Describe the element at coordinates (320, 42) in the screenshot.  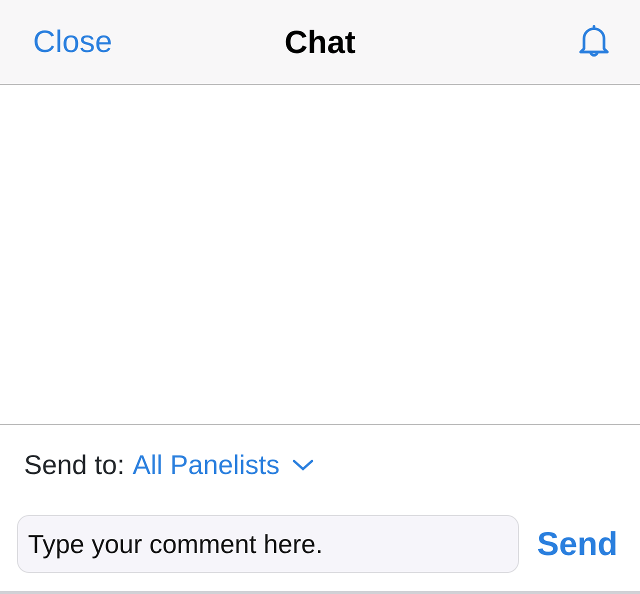
I see `chat-title: Chat` at that location.